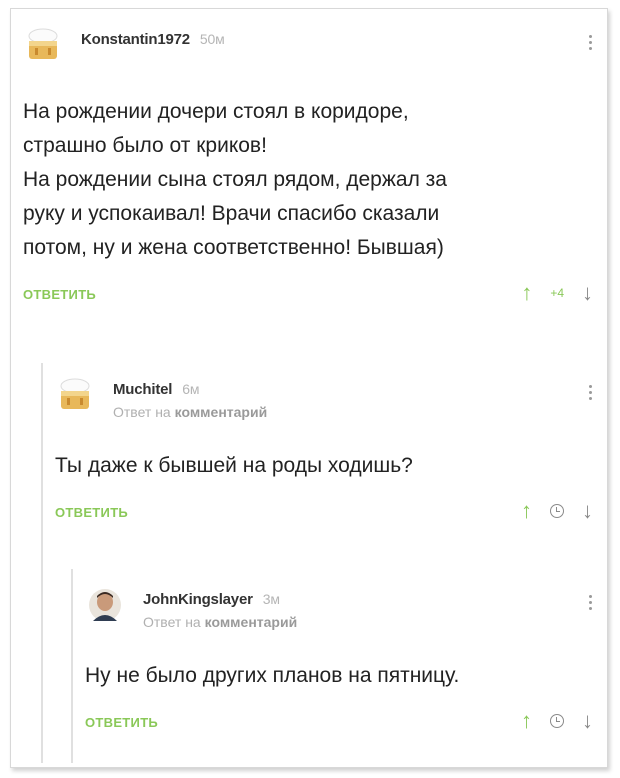  What do you see at coordinates (135, 39) in the screenshot?
I see `author-name: Konstantin1972` at bounding box center [135, 39].